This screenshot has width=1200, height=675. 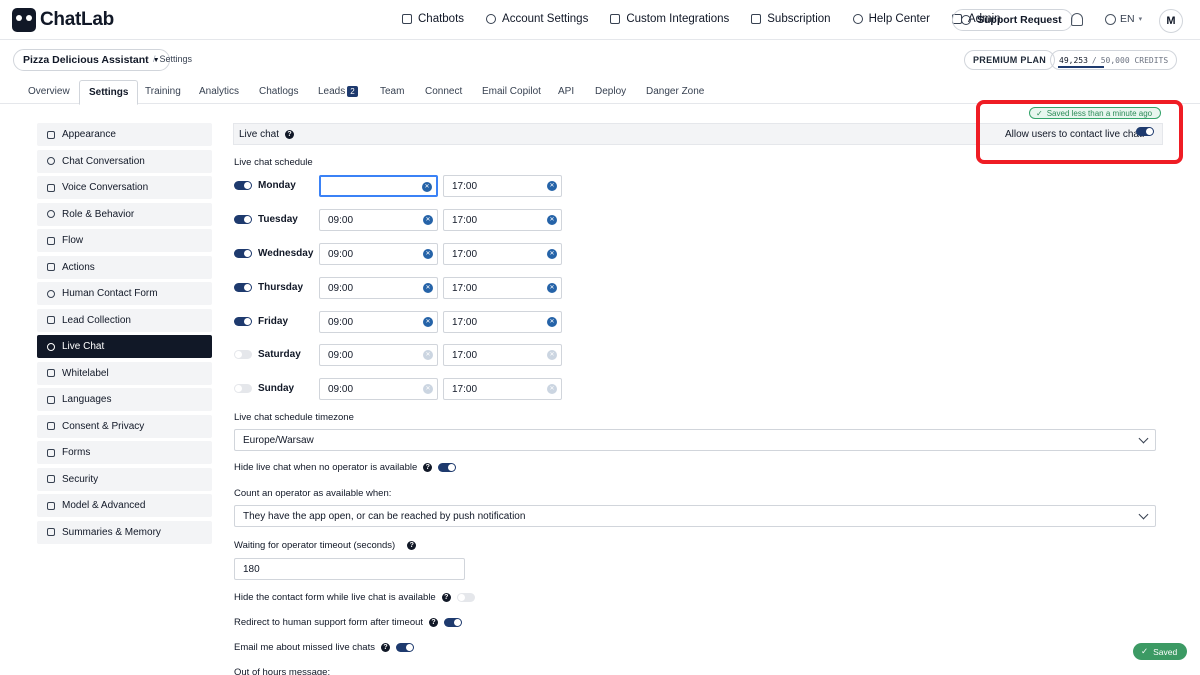 I want to click on redirect-toggle, so click(x=453, y=622).